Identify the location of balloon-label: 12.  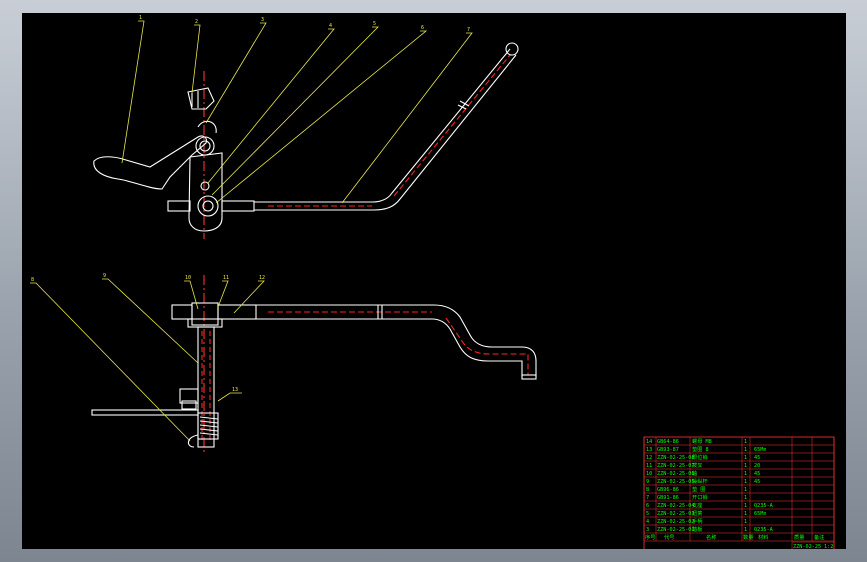
(262, 278).